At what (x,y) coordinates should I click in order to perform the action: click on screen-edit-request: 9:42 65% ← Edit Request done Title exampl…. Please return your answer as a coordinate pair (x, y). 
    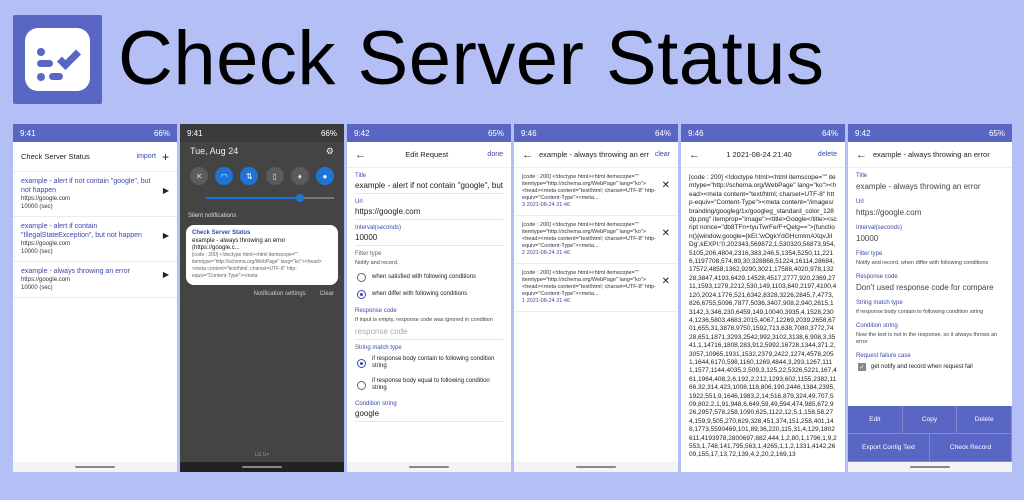
    Looking at the image, I should click on (429, 298).